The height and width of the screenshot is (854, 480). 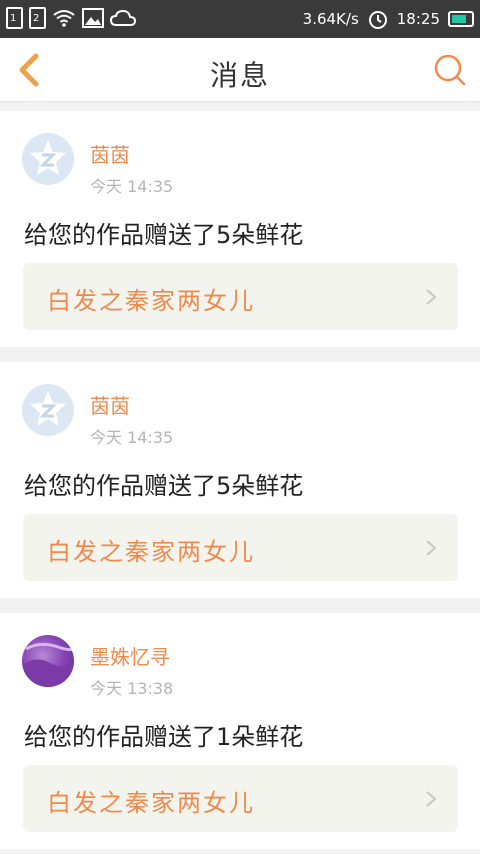 What do you see at coordinates (388, 19) in the screenshot?
I see `status-right: 3.64K/s 18:25` at bounding box center [388, 19].